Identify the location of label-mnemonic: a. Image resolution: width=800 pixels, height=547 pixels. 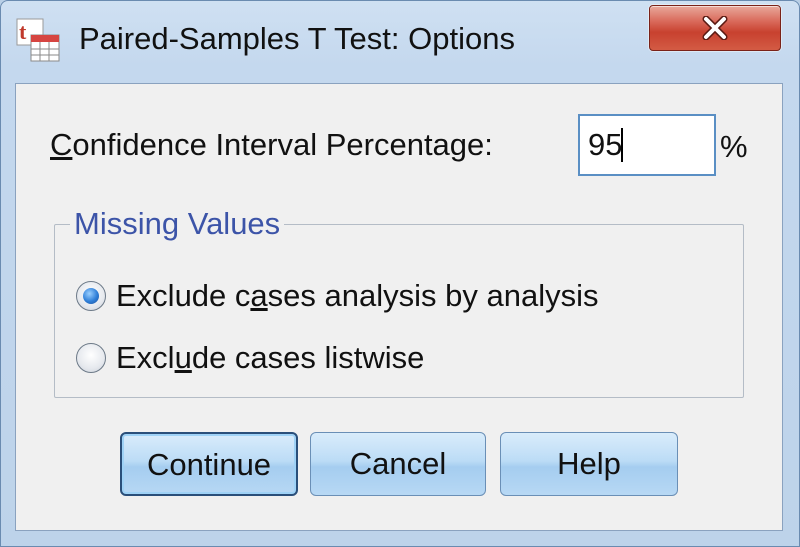
(259, 295).